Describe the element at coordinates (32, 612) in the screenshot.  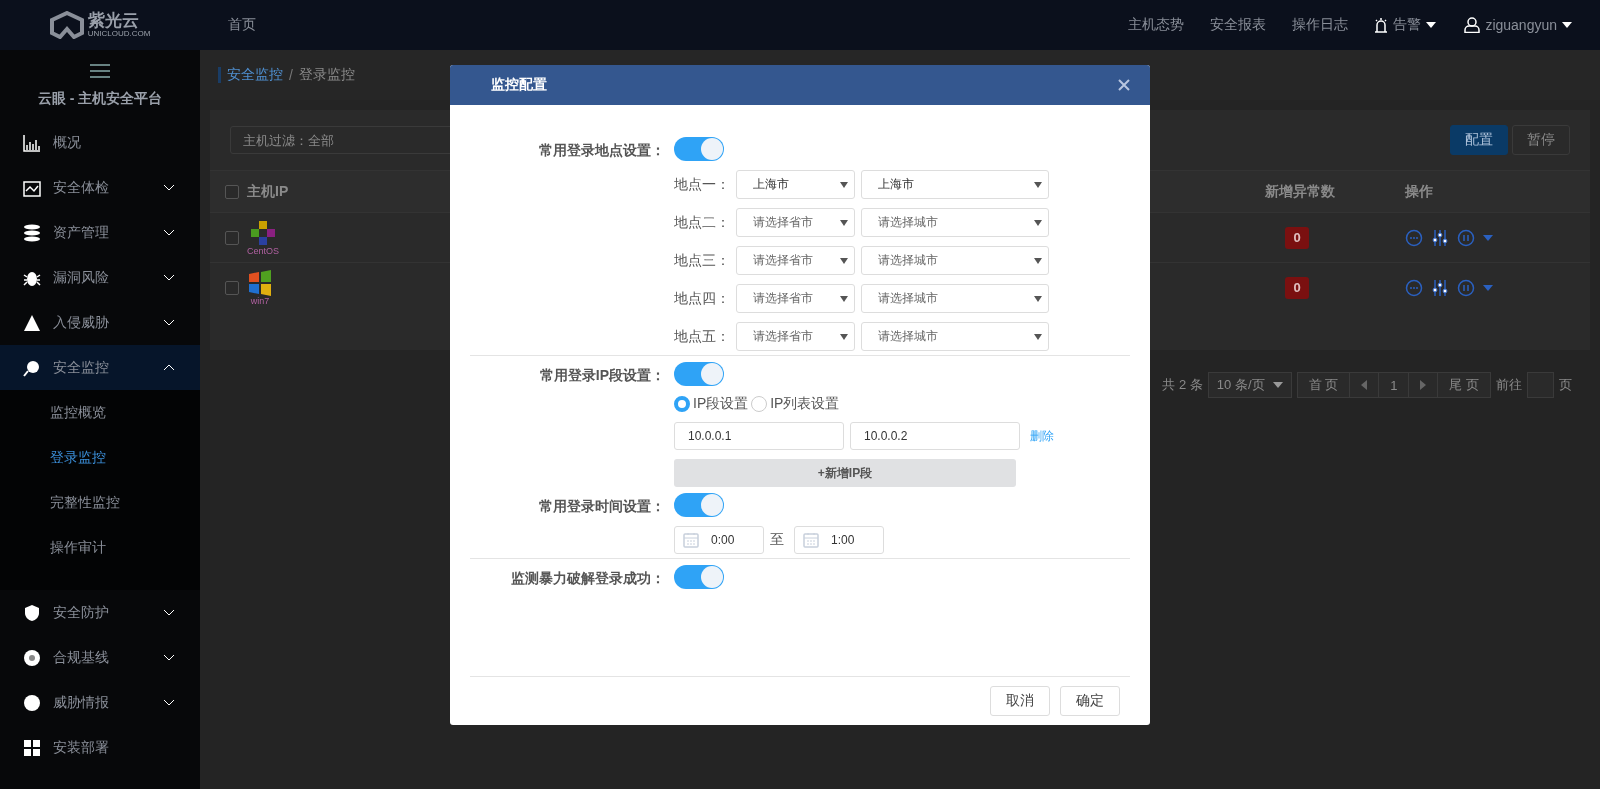
I see `shield-icon` at that location.